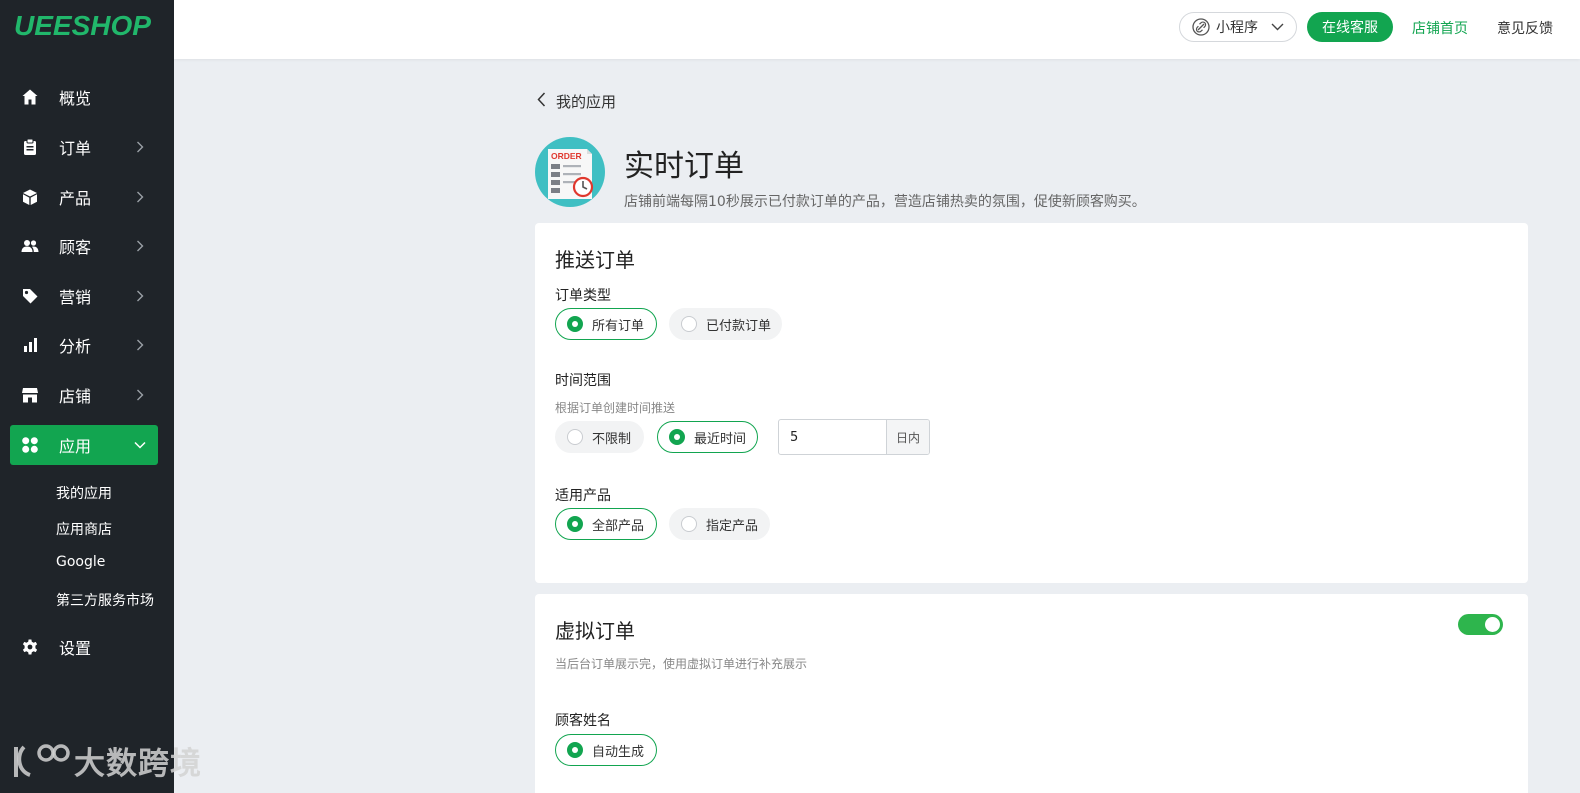 This screenshot has height=793, width=1580. What do you see at coordinates (877, 29) in the screenshot?
I see `top-bar: 小程序 在线客服 店铺首页 意见反馈` at bounding box center [877, 29].